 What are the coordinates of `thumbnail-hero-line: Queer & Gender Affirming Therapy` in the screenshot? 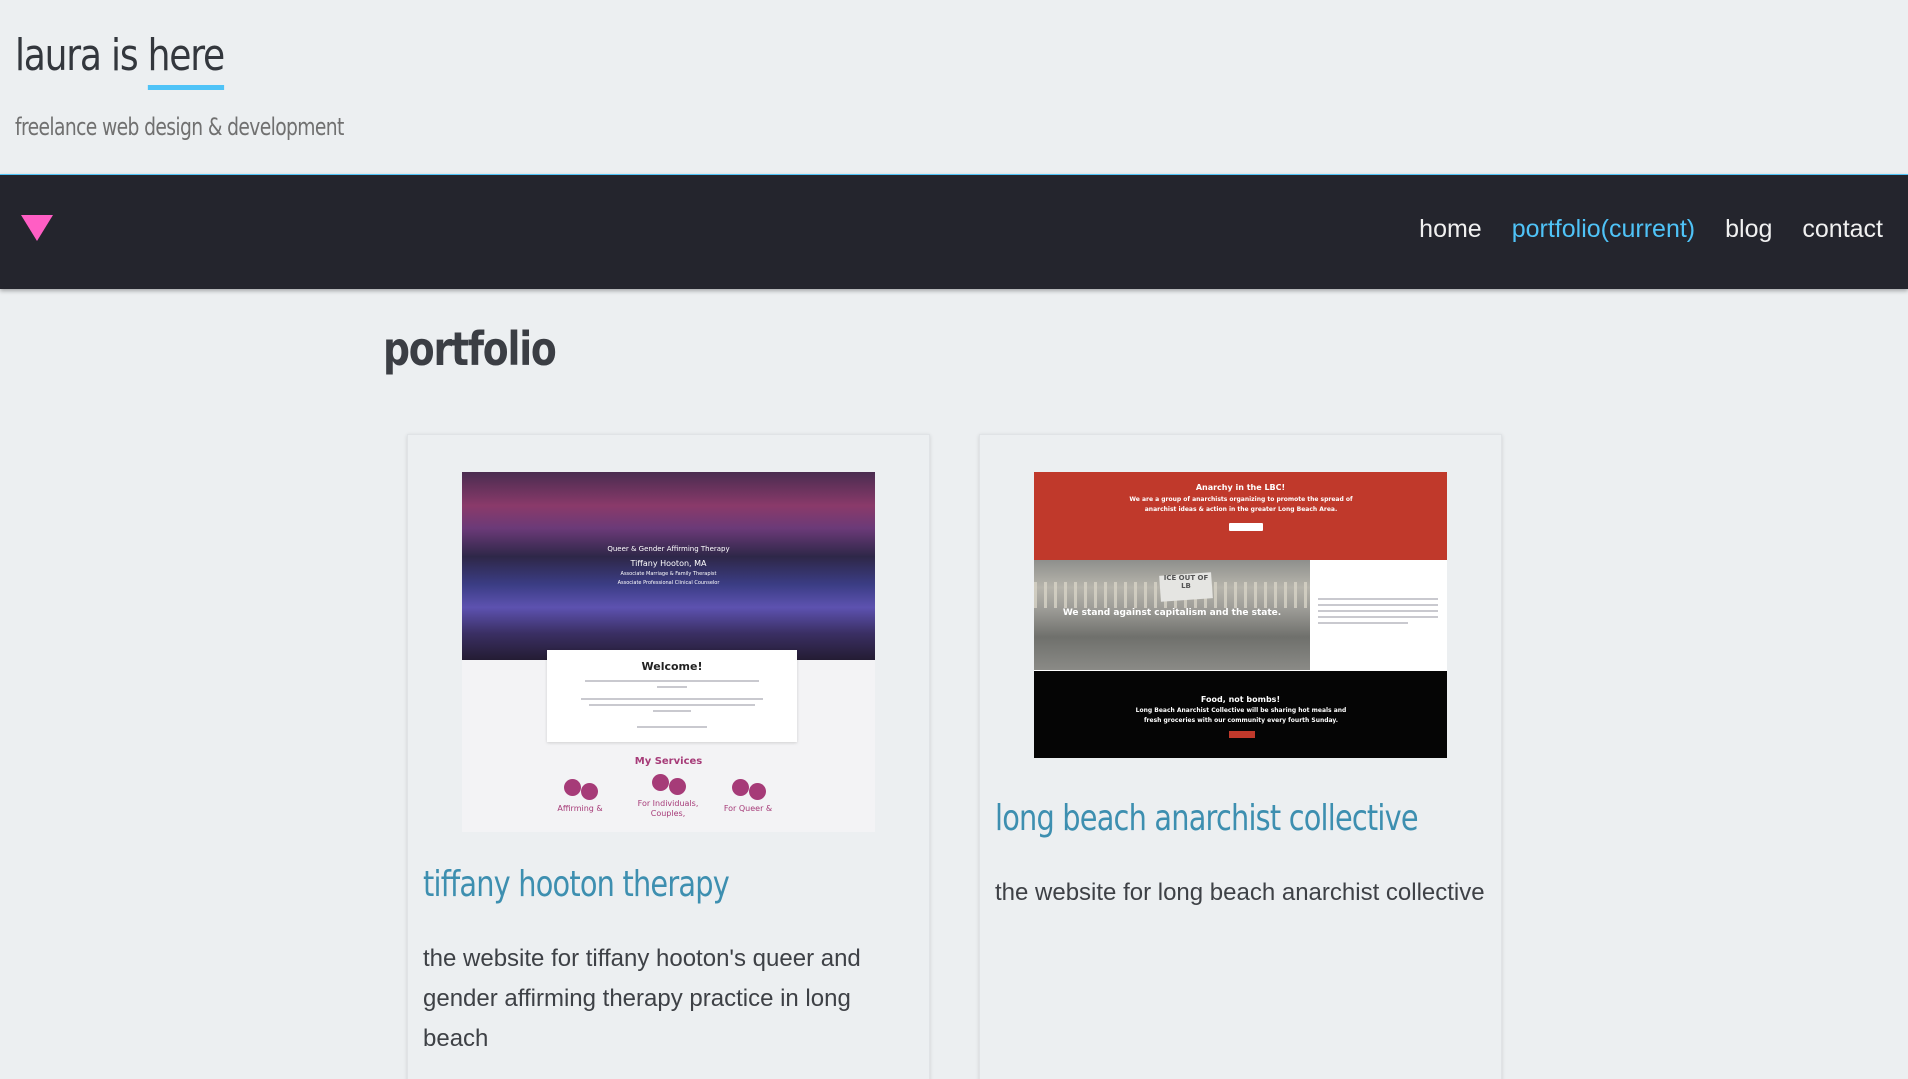 It's located at (668, 549).